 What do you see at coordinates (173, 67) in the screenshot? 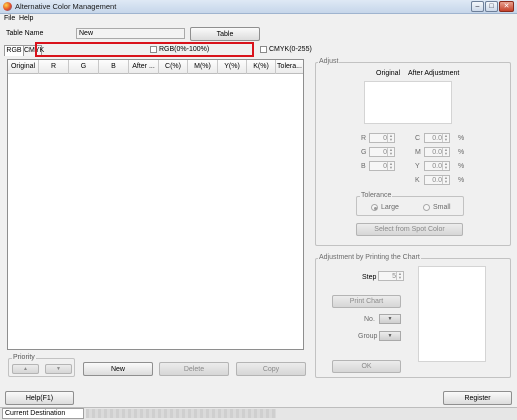
I see `column-header: C(%)` at bounding box center [173, 67].